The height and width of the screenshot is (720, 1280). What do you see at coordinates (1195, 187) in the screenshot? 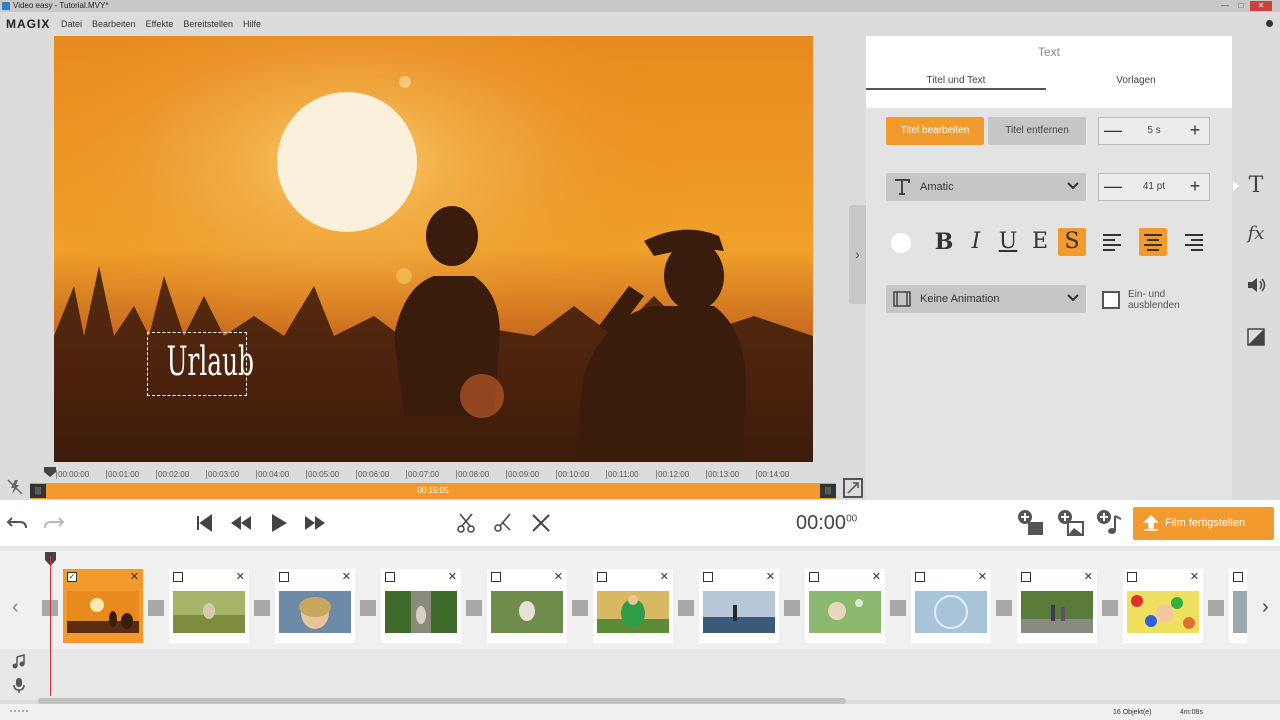
I see `font-size-plus-button: +` at bounding box center [1195, 187].